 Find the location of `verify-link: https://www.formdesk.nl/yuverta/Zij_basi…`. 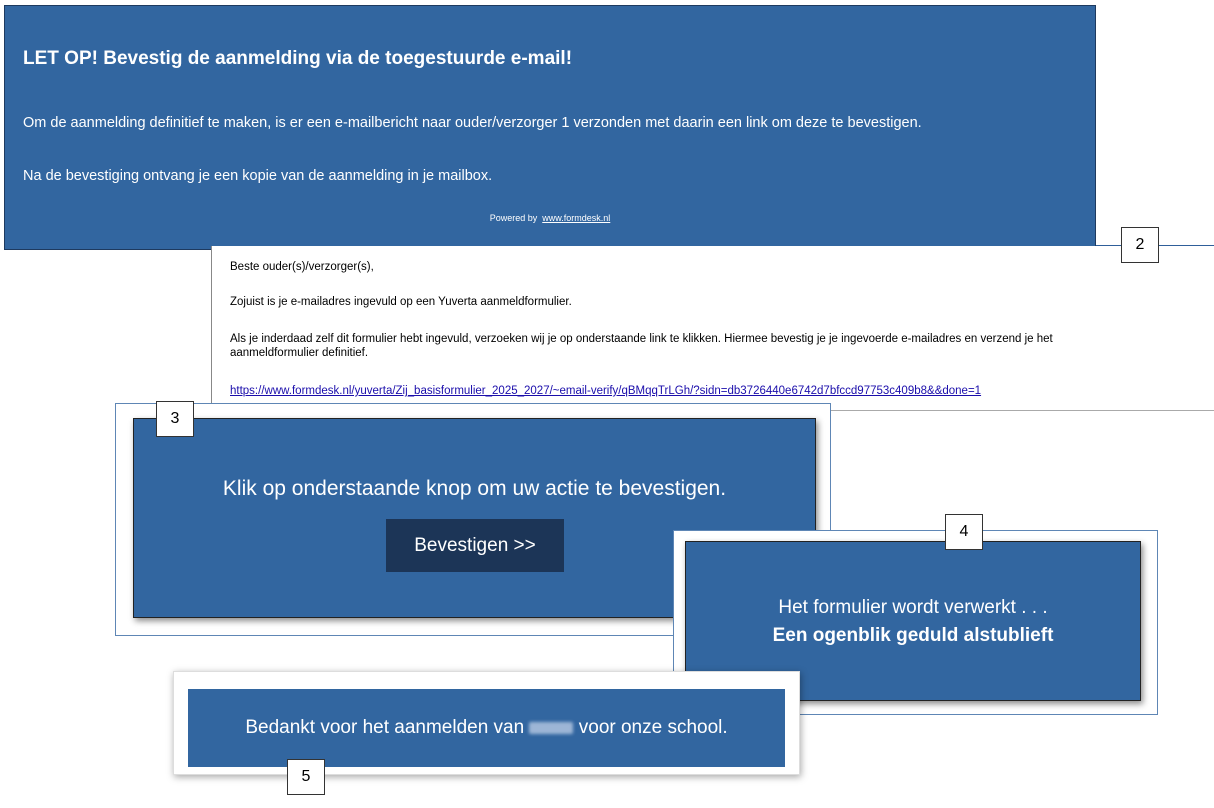

verify-link: https://www.formdesk.nl/yuverta/Zij_basi… is located at coordinates (605, 391).